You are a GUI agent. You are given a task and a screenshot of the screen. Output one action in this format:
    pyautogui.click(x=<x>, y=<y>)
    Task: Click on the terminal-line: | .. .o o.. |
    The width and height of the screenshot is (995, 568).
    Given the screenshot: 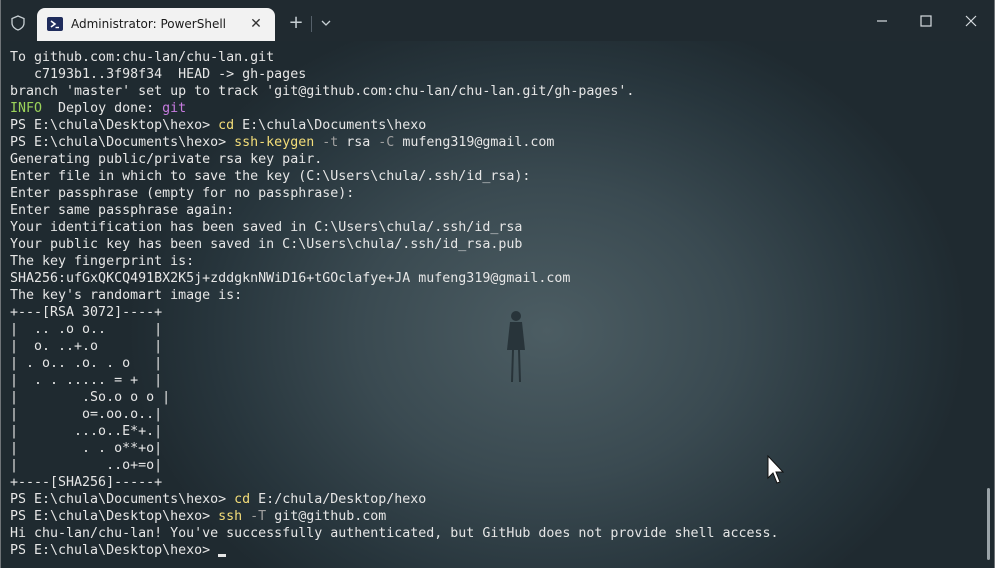 What is the action you would take?
    pyautogui.click(x=86, y=329)
    